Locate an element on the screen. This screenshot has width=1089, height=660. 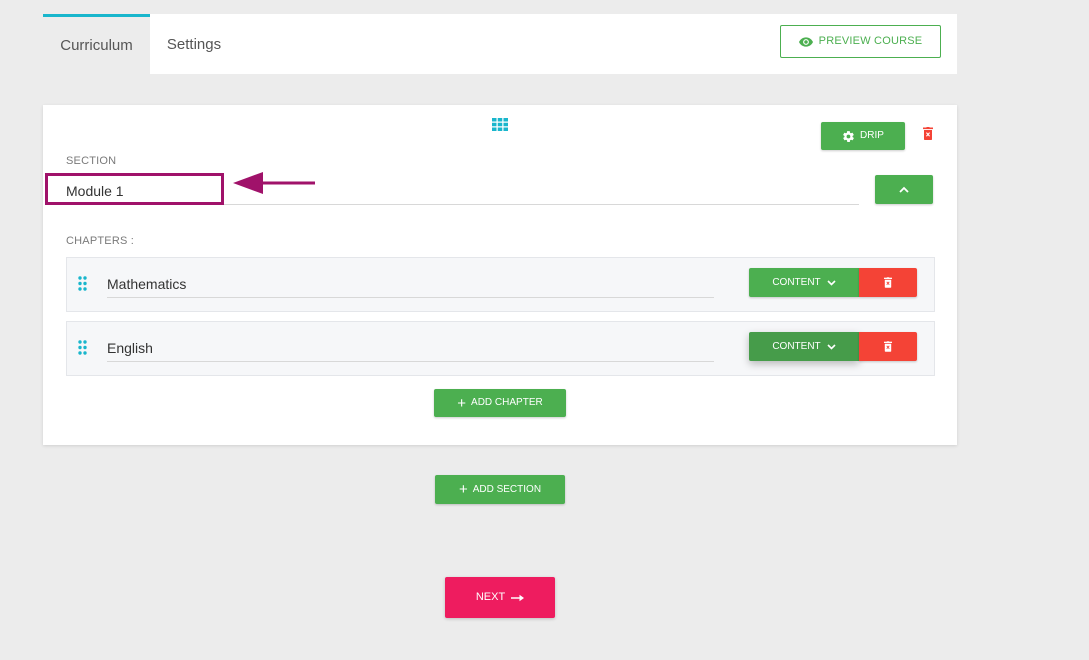
drip-button: DRIP is located at coordinates (863, 136).